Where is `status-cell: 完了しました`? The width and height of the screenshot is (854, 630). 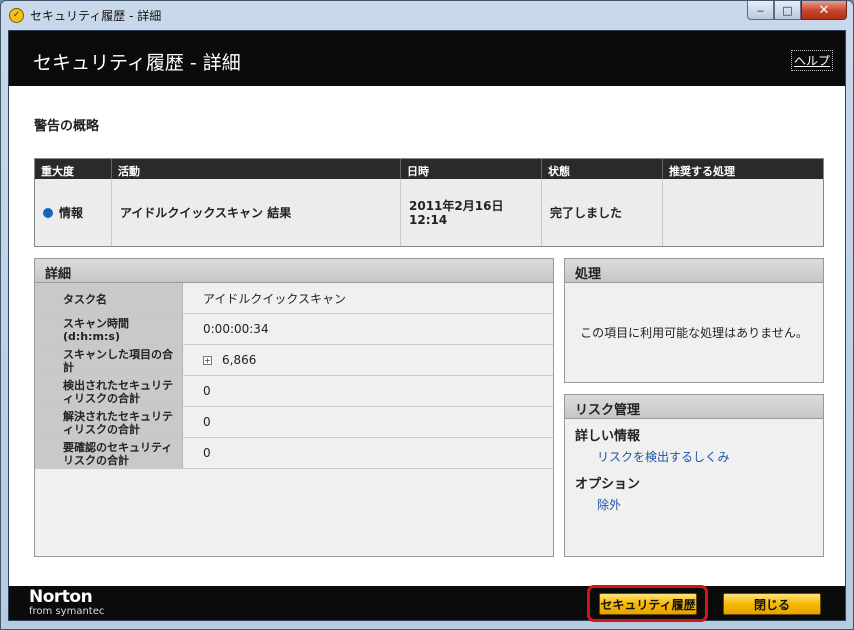 status-cell: 完了しました is located at coordinates (602, 212).